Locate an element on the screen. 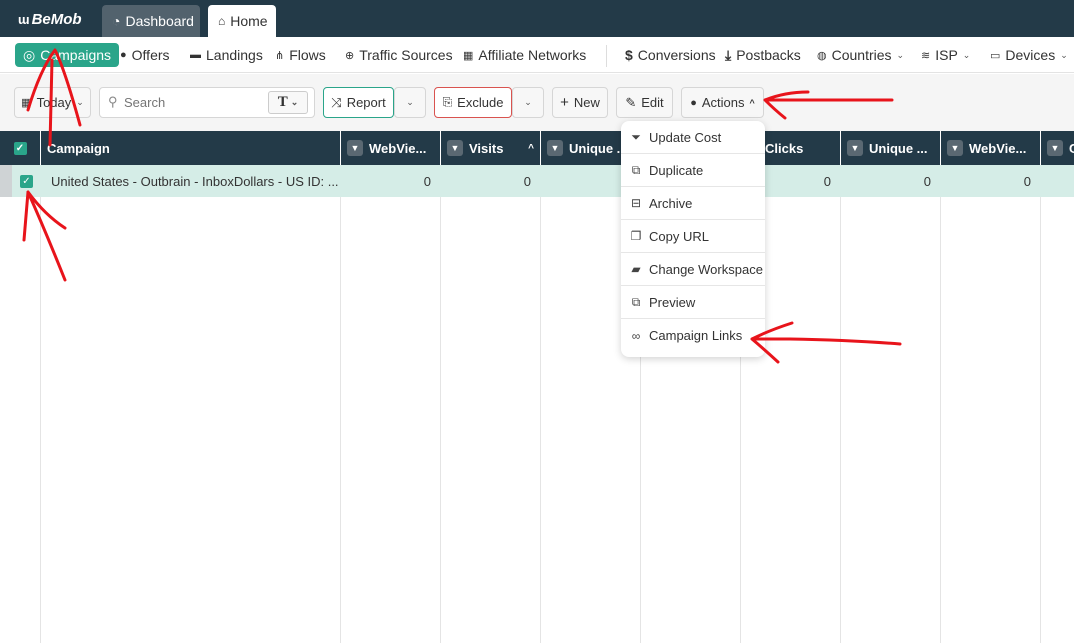 The height and width of the screenshot is (643, 1074). nav-isp: ≋ ISP ⌄ is located at coordinates (945, 55).